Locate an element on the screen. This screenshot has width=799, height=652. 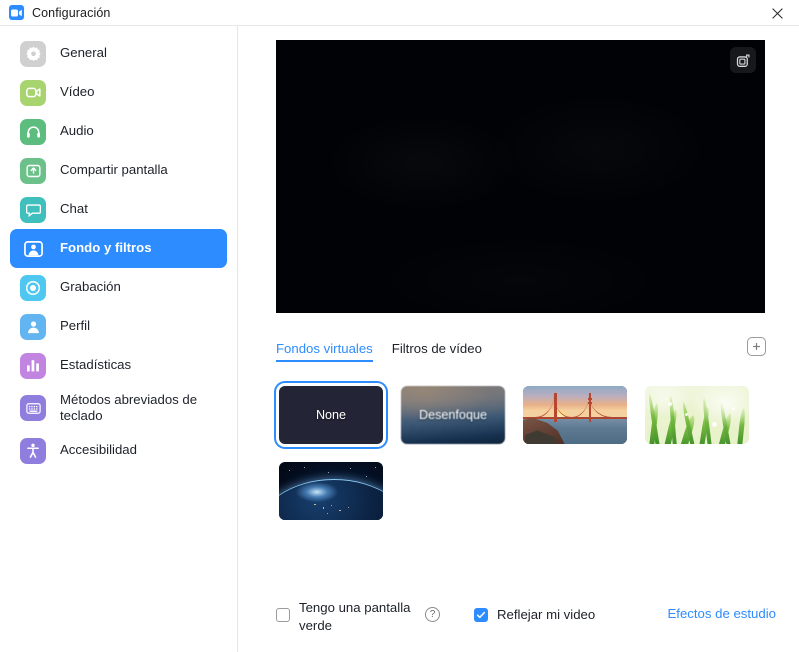
sidebar-item-label: General is located at coordinates (83, 53).